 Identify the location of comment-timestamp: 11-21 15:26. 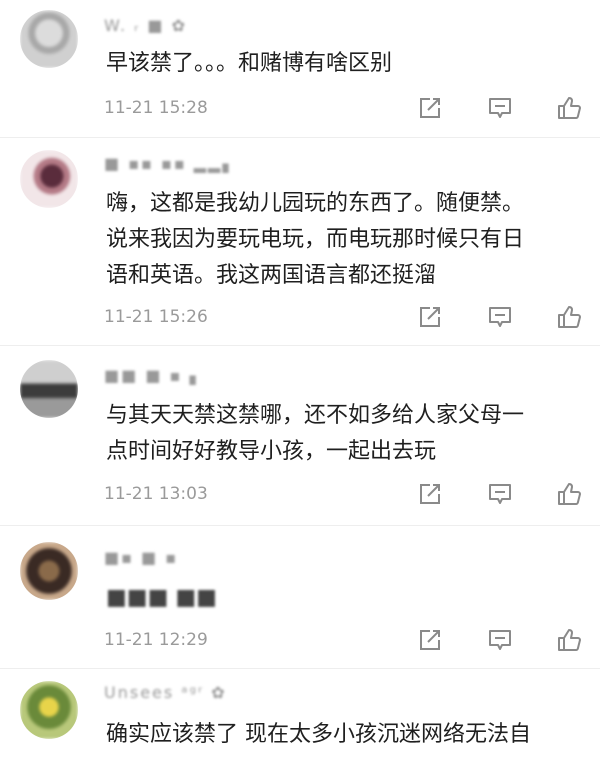
(156, 317).